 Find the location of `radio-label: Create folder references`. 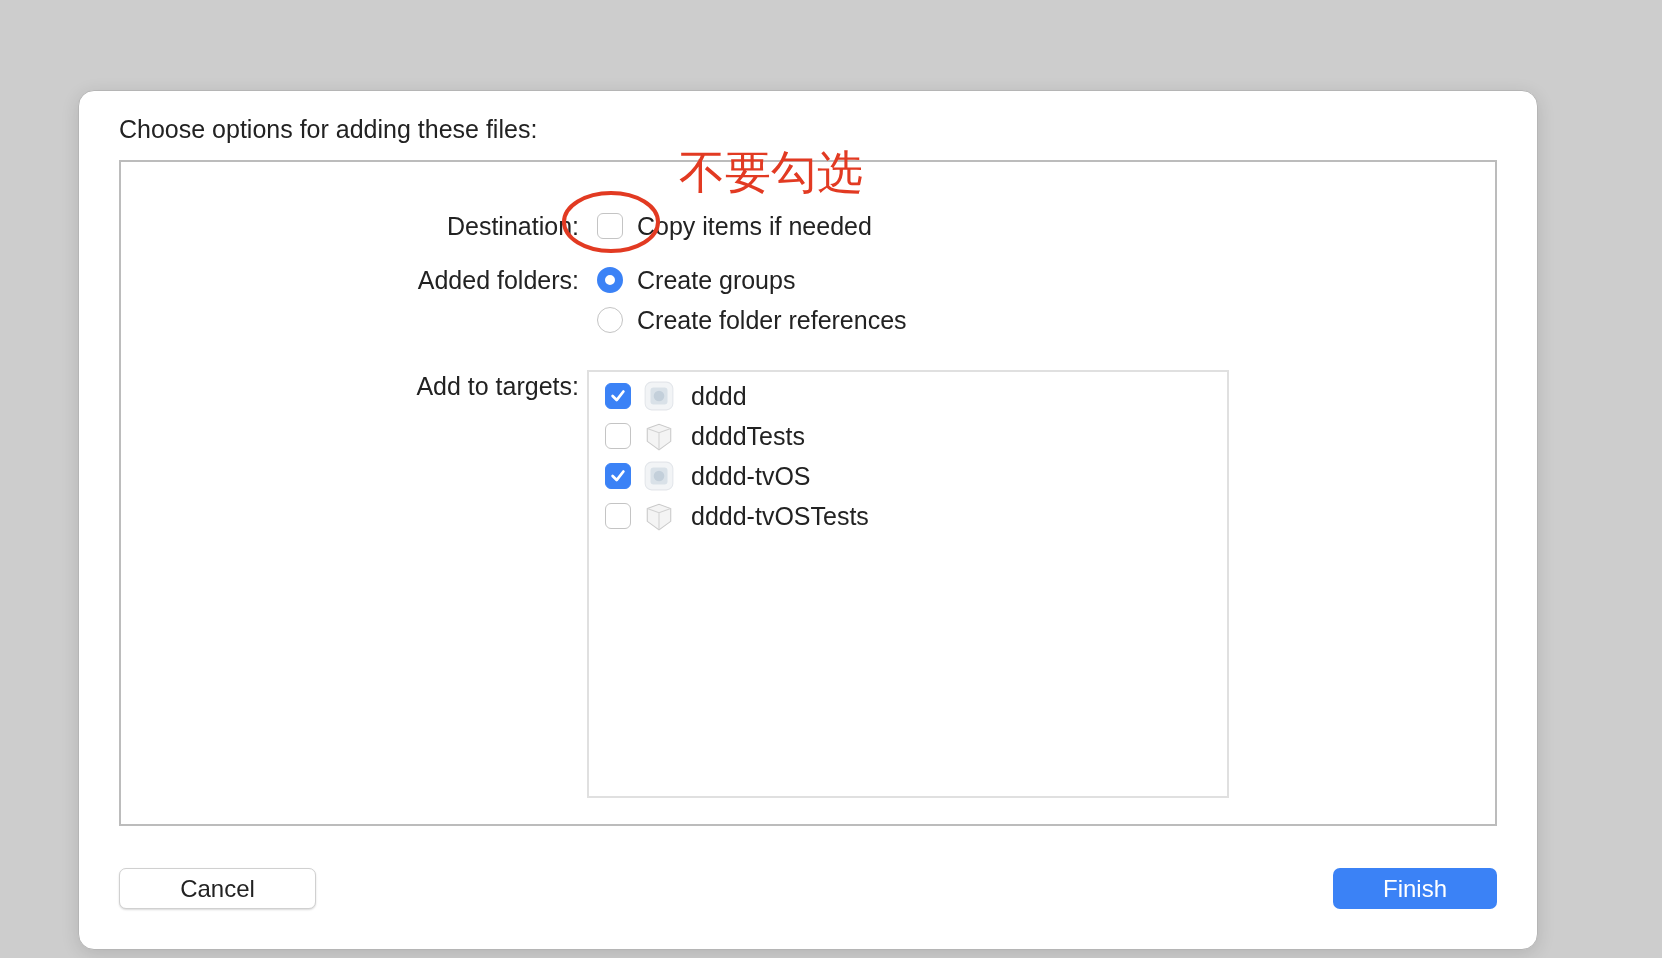

radio-label: Create folder references is located at coordinates (772, 320).